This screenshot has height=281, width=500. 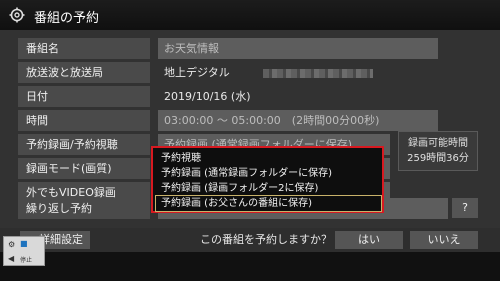 What do you see at coordinates (12, 244) in the screenshot?
I see `settings-icon: ⚙` at bounding box center [12, 244].